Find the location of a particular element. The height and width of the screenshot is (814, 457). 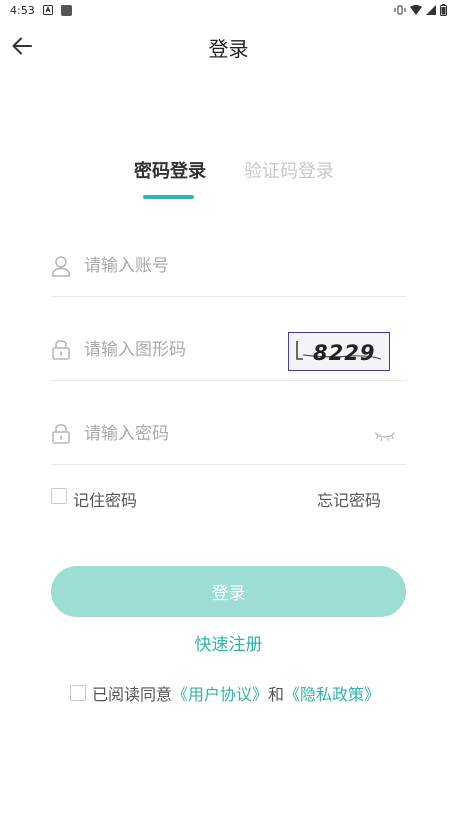

vibrate-icon is located at coordinates (400, 10).